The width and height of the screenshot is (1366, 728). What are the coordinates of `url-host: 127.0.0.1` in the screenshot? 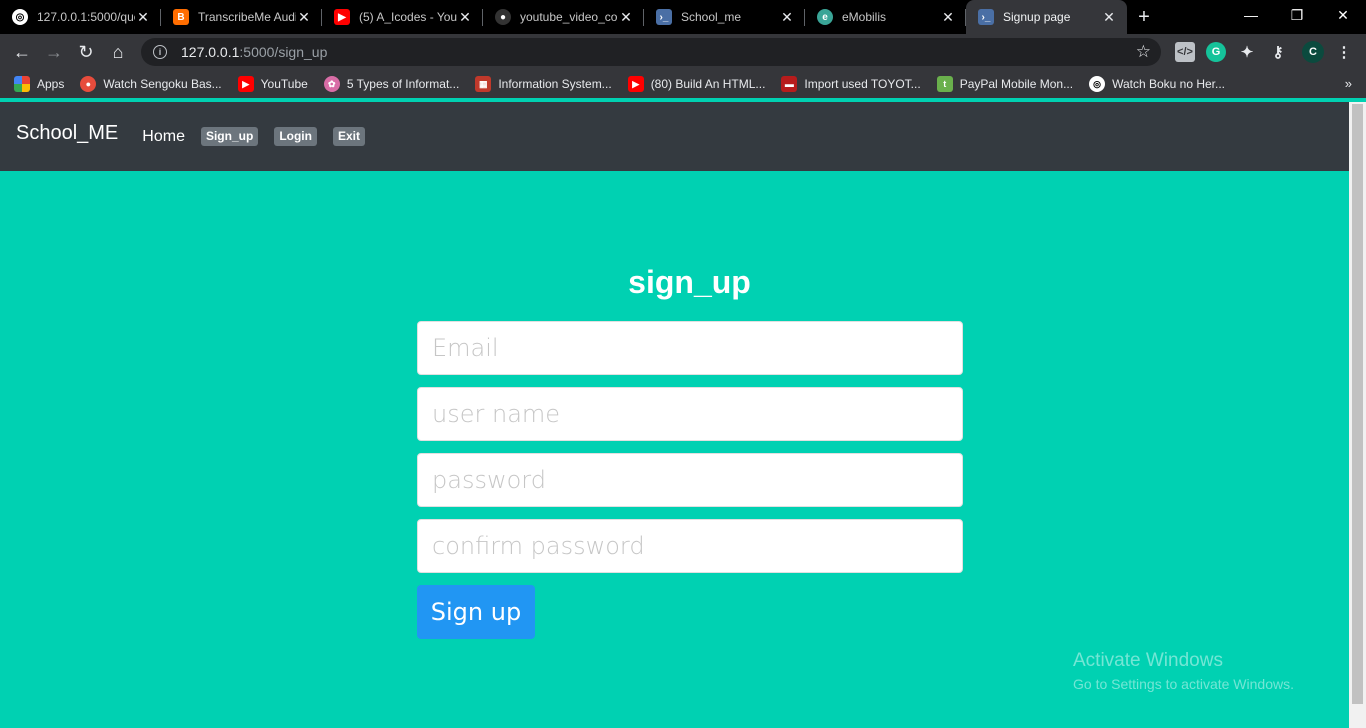 It's located at (210, 52).